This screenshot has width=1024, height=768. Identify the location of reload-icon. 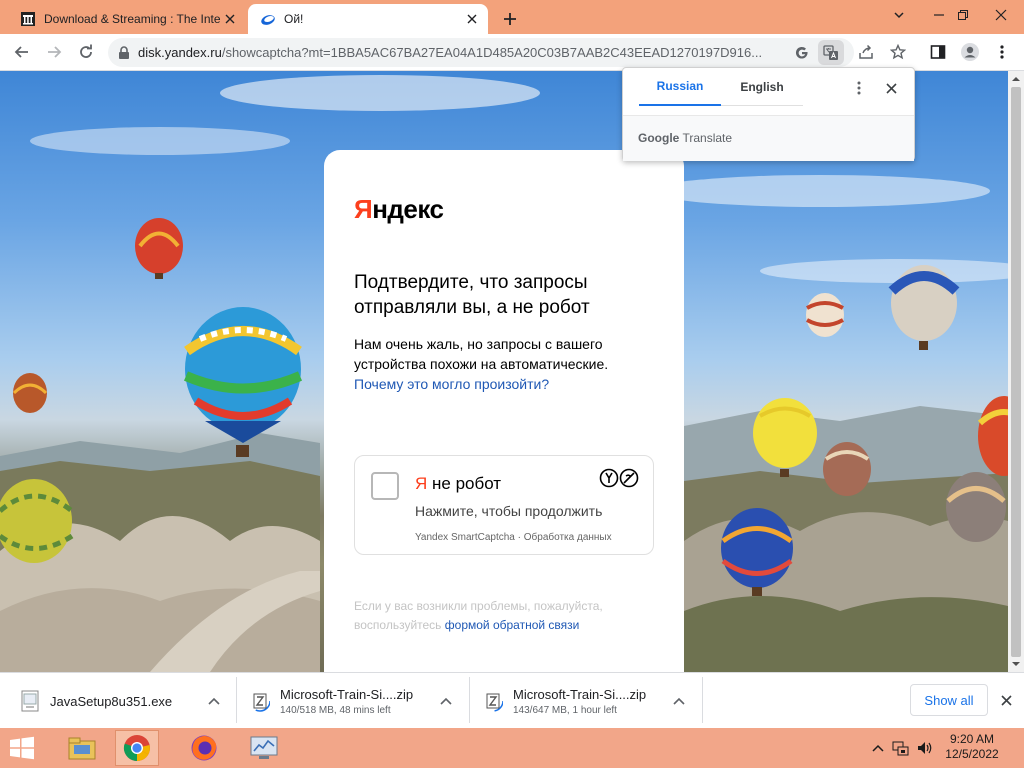
(86, 51).